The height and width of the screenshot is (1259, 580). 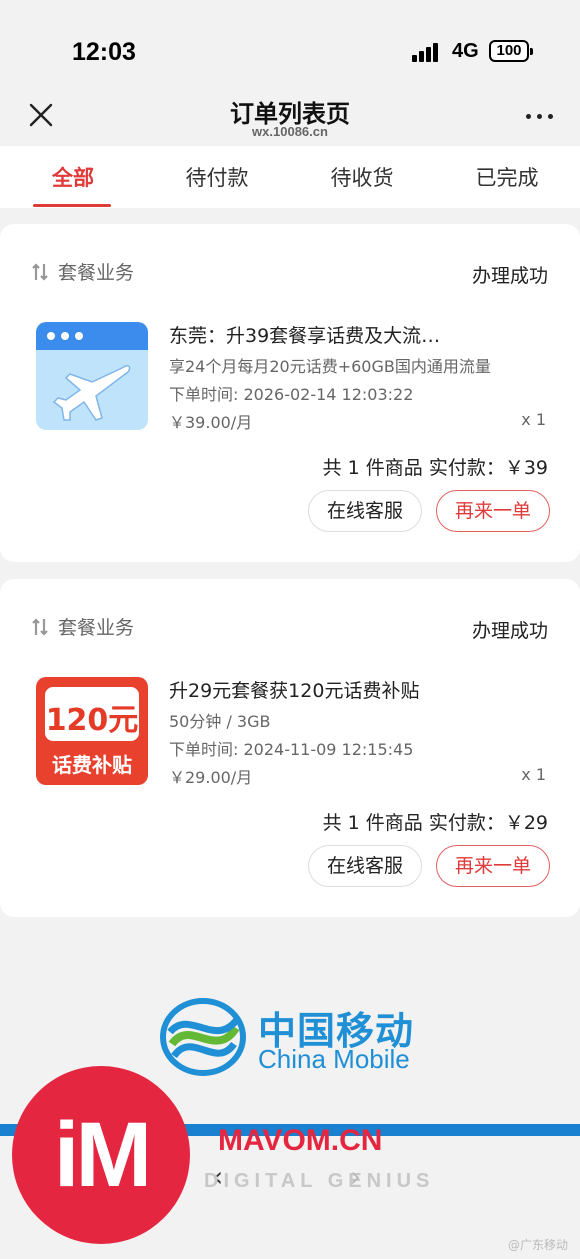 What do you see at coordinates (220, 721) in the screenshot?
I see `product-description: 50分钟 / 3GB` at bounding box center [220, 721].